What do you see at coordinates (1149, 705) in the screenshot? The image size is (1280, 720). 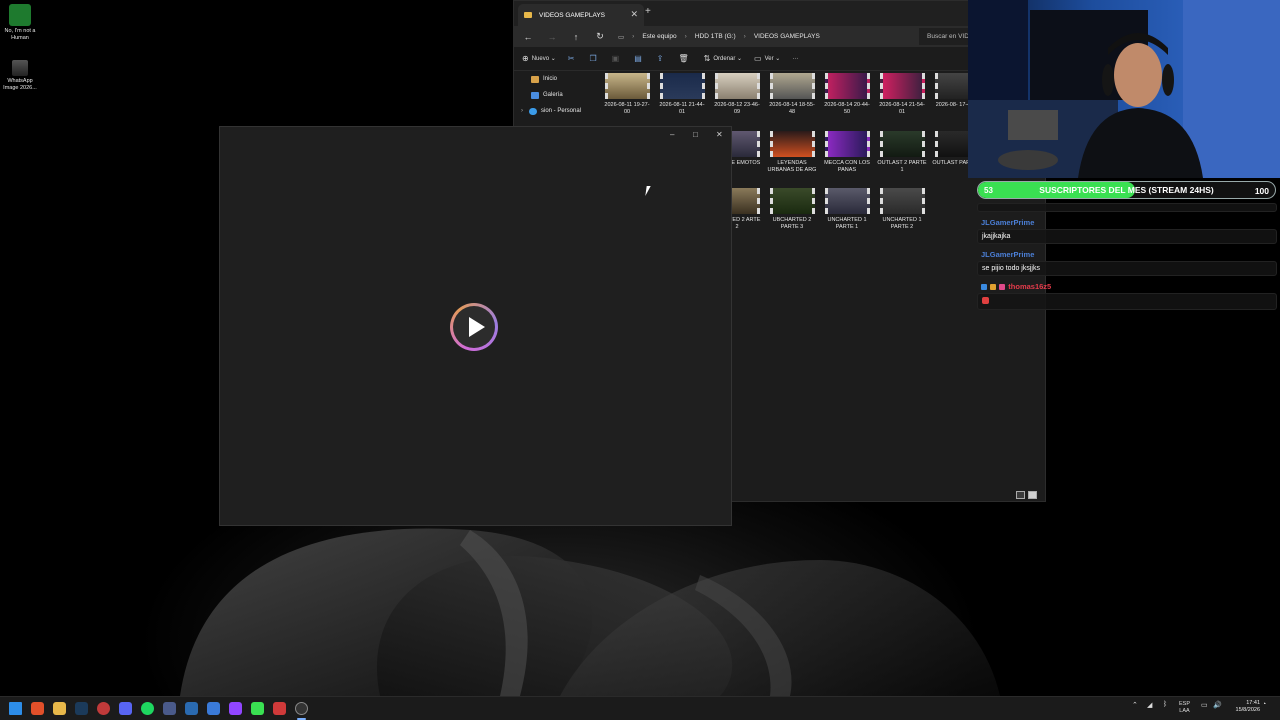 I see `tray-app-icon: ◢` at bounding box center [1149, 705].